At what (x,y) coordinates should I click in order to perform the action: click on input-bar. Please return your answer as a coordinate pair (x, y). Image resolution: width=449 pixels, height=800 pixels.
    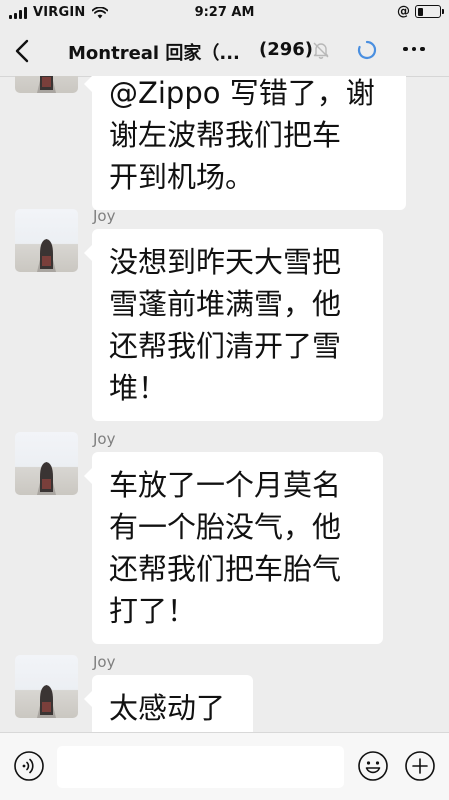
    Looking at the image, I should click on (224, 766).